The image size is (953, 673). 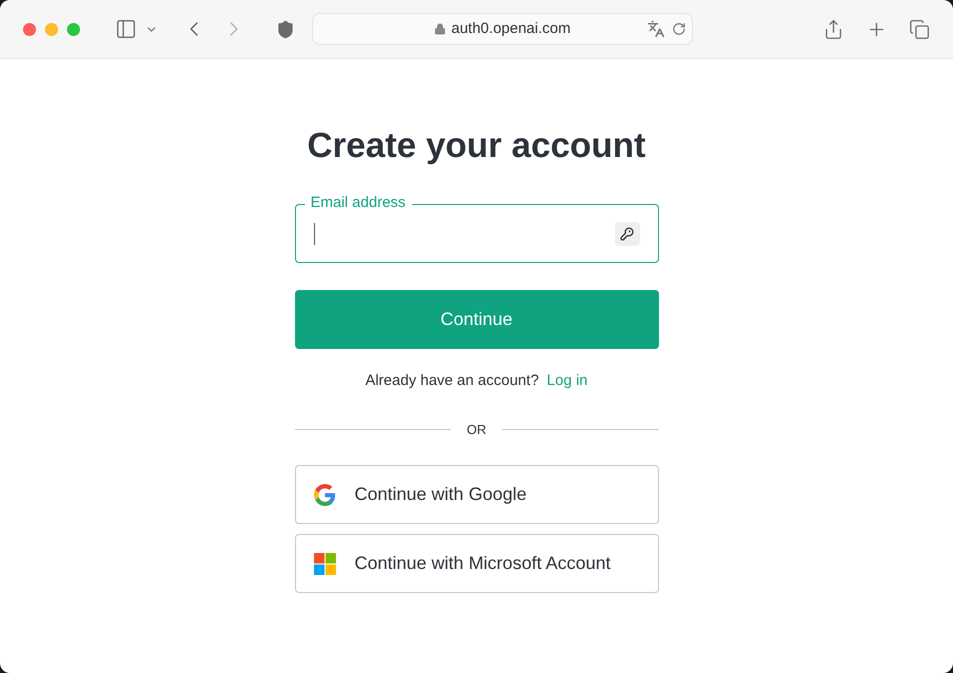 What do you see at coordinates (833, 29) in the screenshot?
I see `share-icon` at bounding box center [833, 29].